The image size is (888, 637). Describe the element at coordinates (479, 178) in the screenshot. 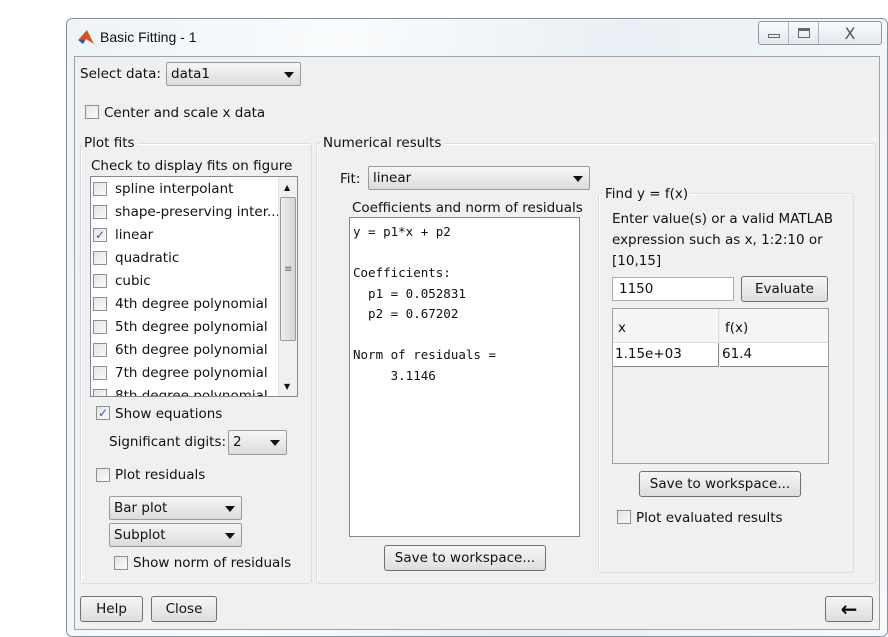

I see `fit-dropdown: linear` at that location.